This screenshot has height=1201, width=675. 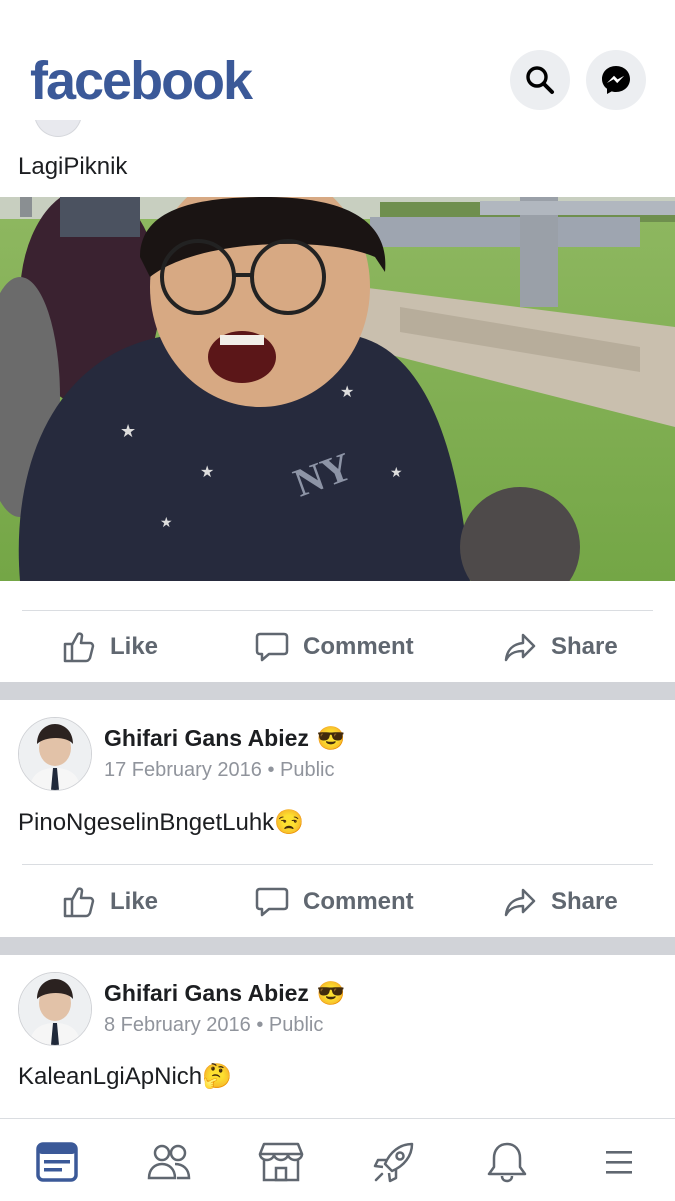 I want to click on menu-icon, so click(x=619, y=1162).